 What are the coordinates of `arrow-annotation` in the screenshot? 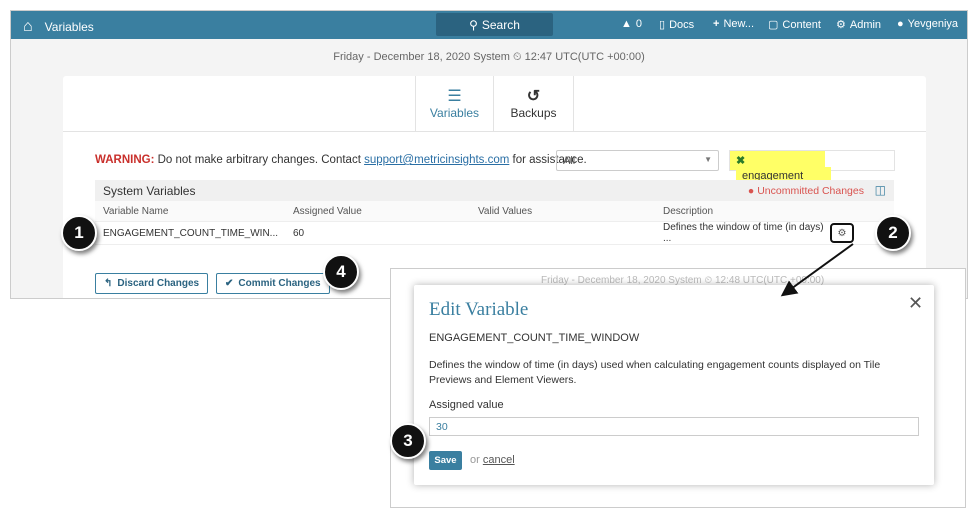 It's located at (817, 270).